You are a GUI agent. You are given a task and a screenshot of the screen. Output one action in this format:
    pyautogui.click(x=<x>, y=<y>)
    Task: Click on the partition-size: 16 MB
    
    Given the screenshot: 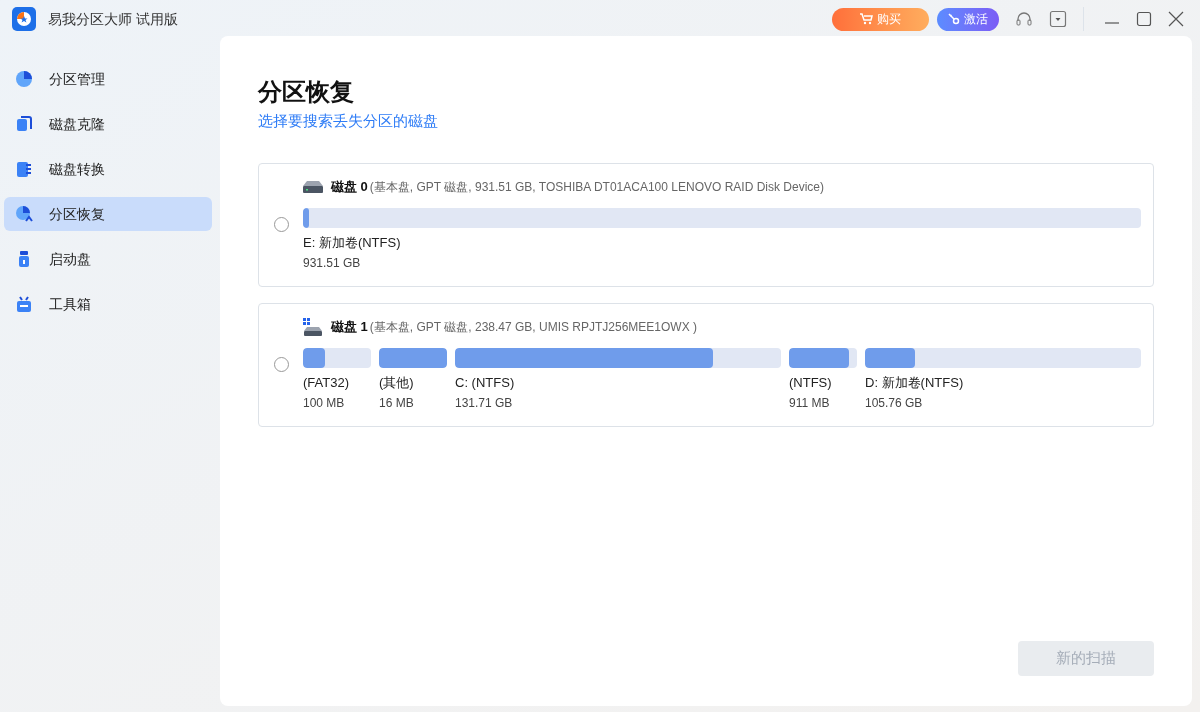 What is the action you would take?
    pyautogui.click(x=397, y=403)
    